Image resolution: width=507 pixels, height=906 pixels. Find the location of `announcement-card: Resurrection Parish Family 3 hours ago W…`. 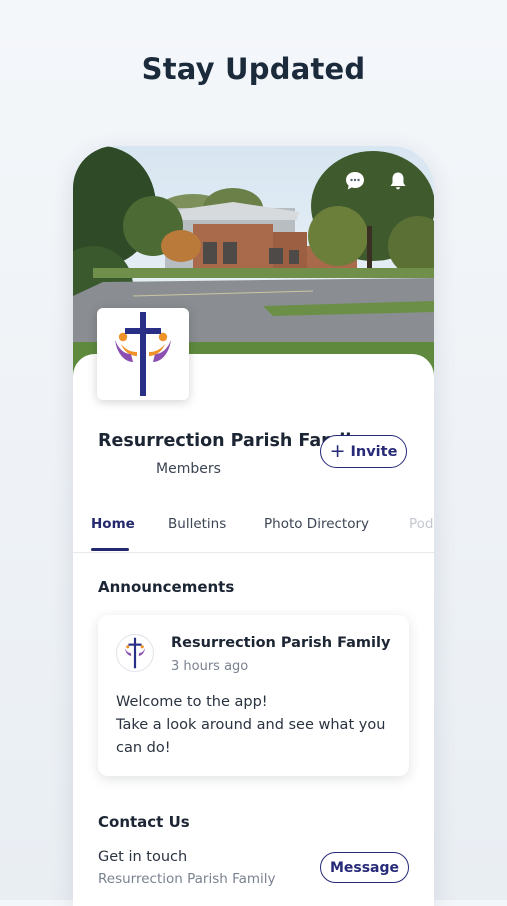

announcement-card: Resurrection Parish Family 3 hours ago W… is located at coordinates (253, 695).